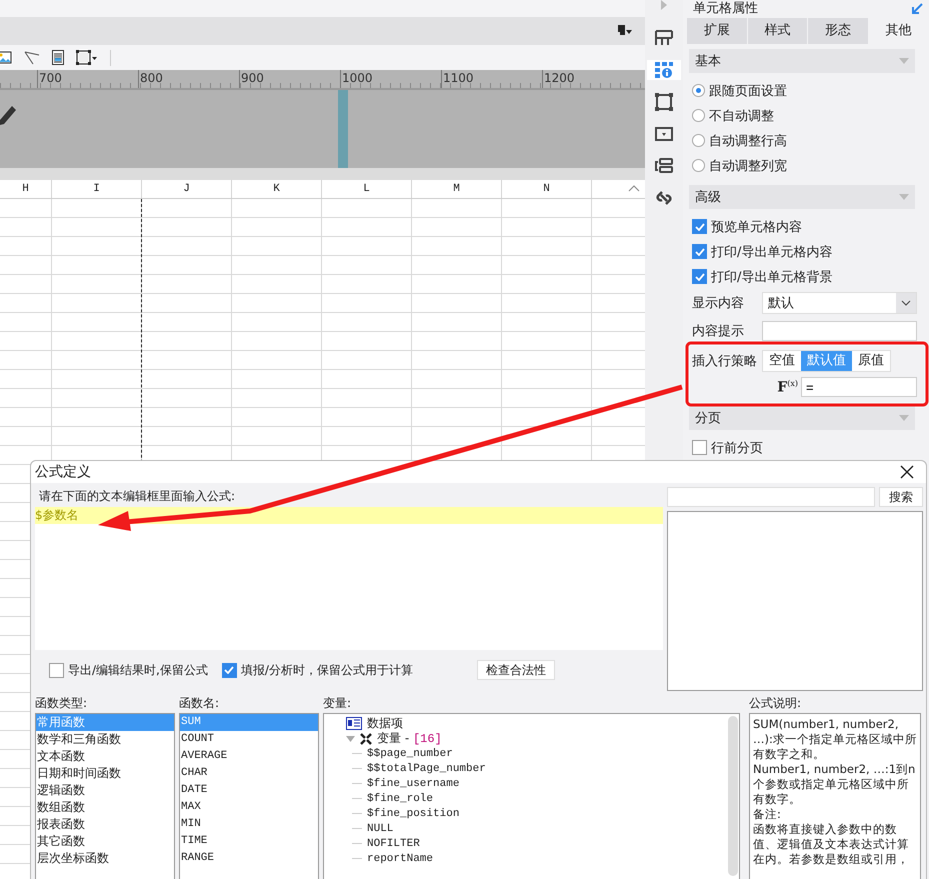  What do you see at coordinates (105, 739) in the screenshot?
I see `list-item: 数学和三角函数` at bounding box center [105, 739].